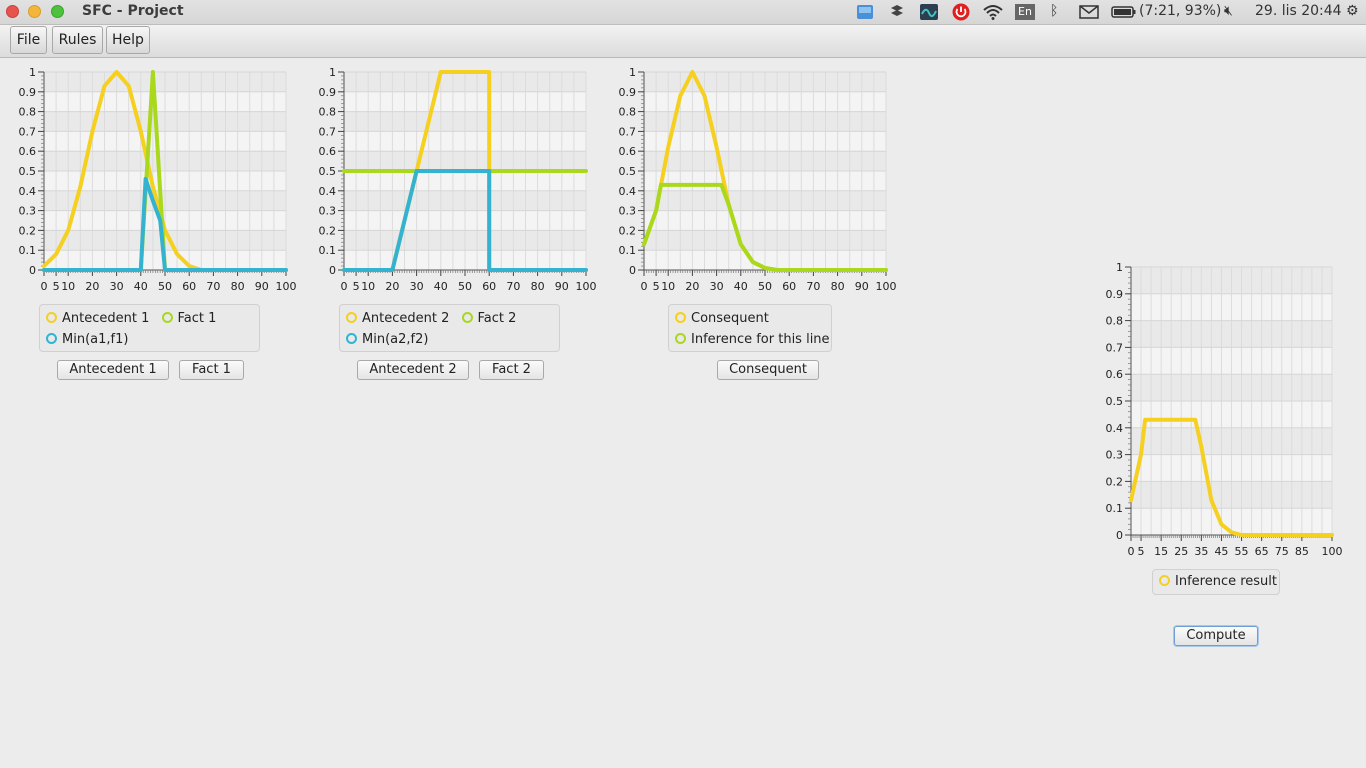 This screenshot has width=1366, height=768. I want to click on x-tick-label: 25, so click(1181, 551).